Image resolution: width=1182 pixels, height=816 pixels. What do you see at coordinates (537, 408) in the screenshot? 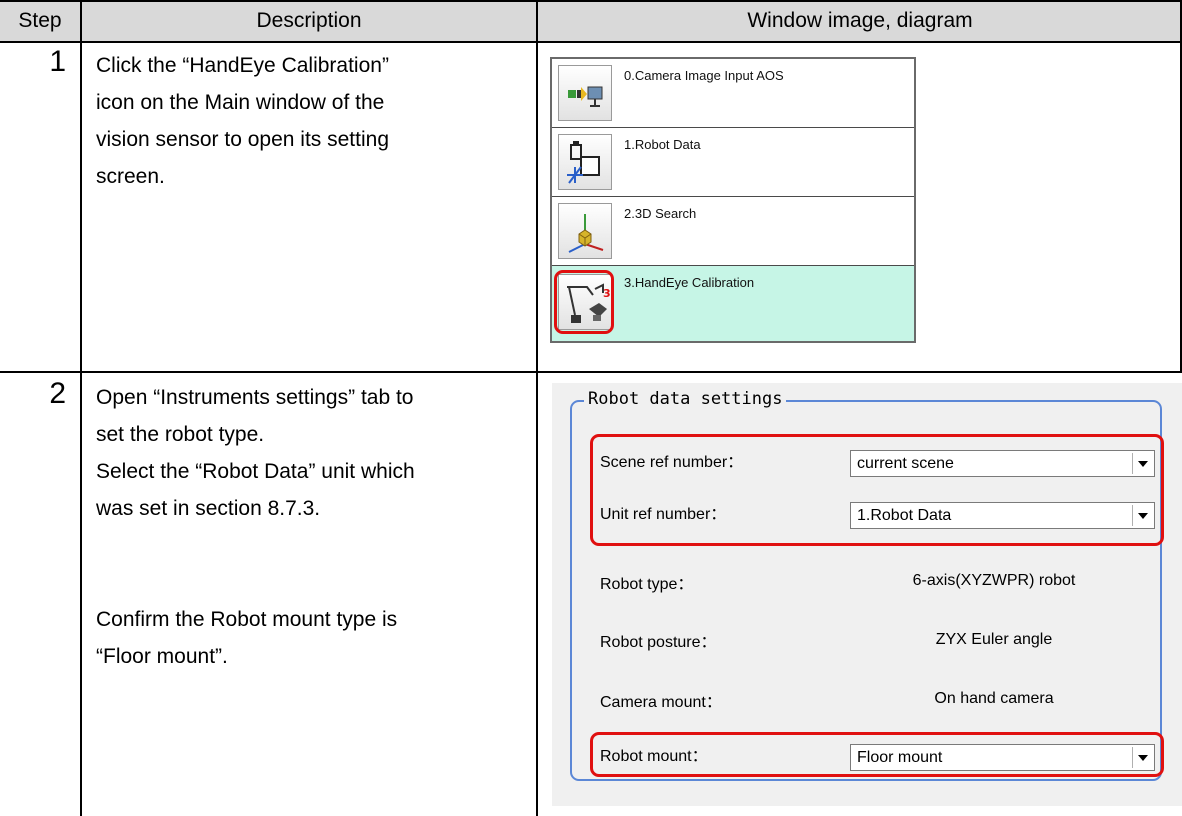
I see `column-divider-description` at bounding box center [537, 408].